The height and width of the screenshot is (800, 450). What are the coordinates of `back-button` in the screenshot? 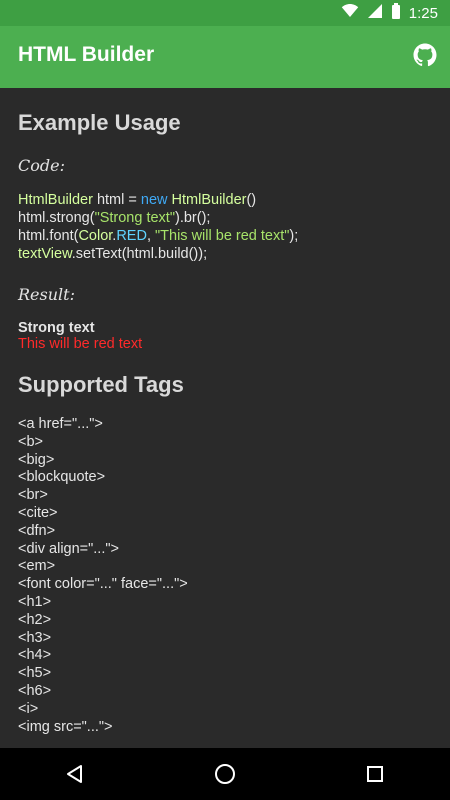 It's located at (75, 774).